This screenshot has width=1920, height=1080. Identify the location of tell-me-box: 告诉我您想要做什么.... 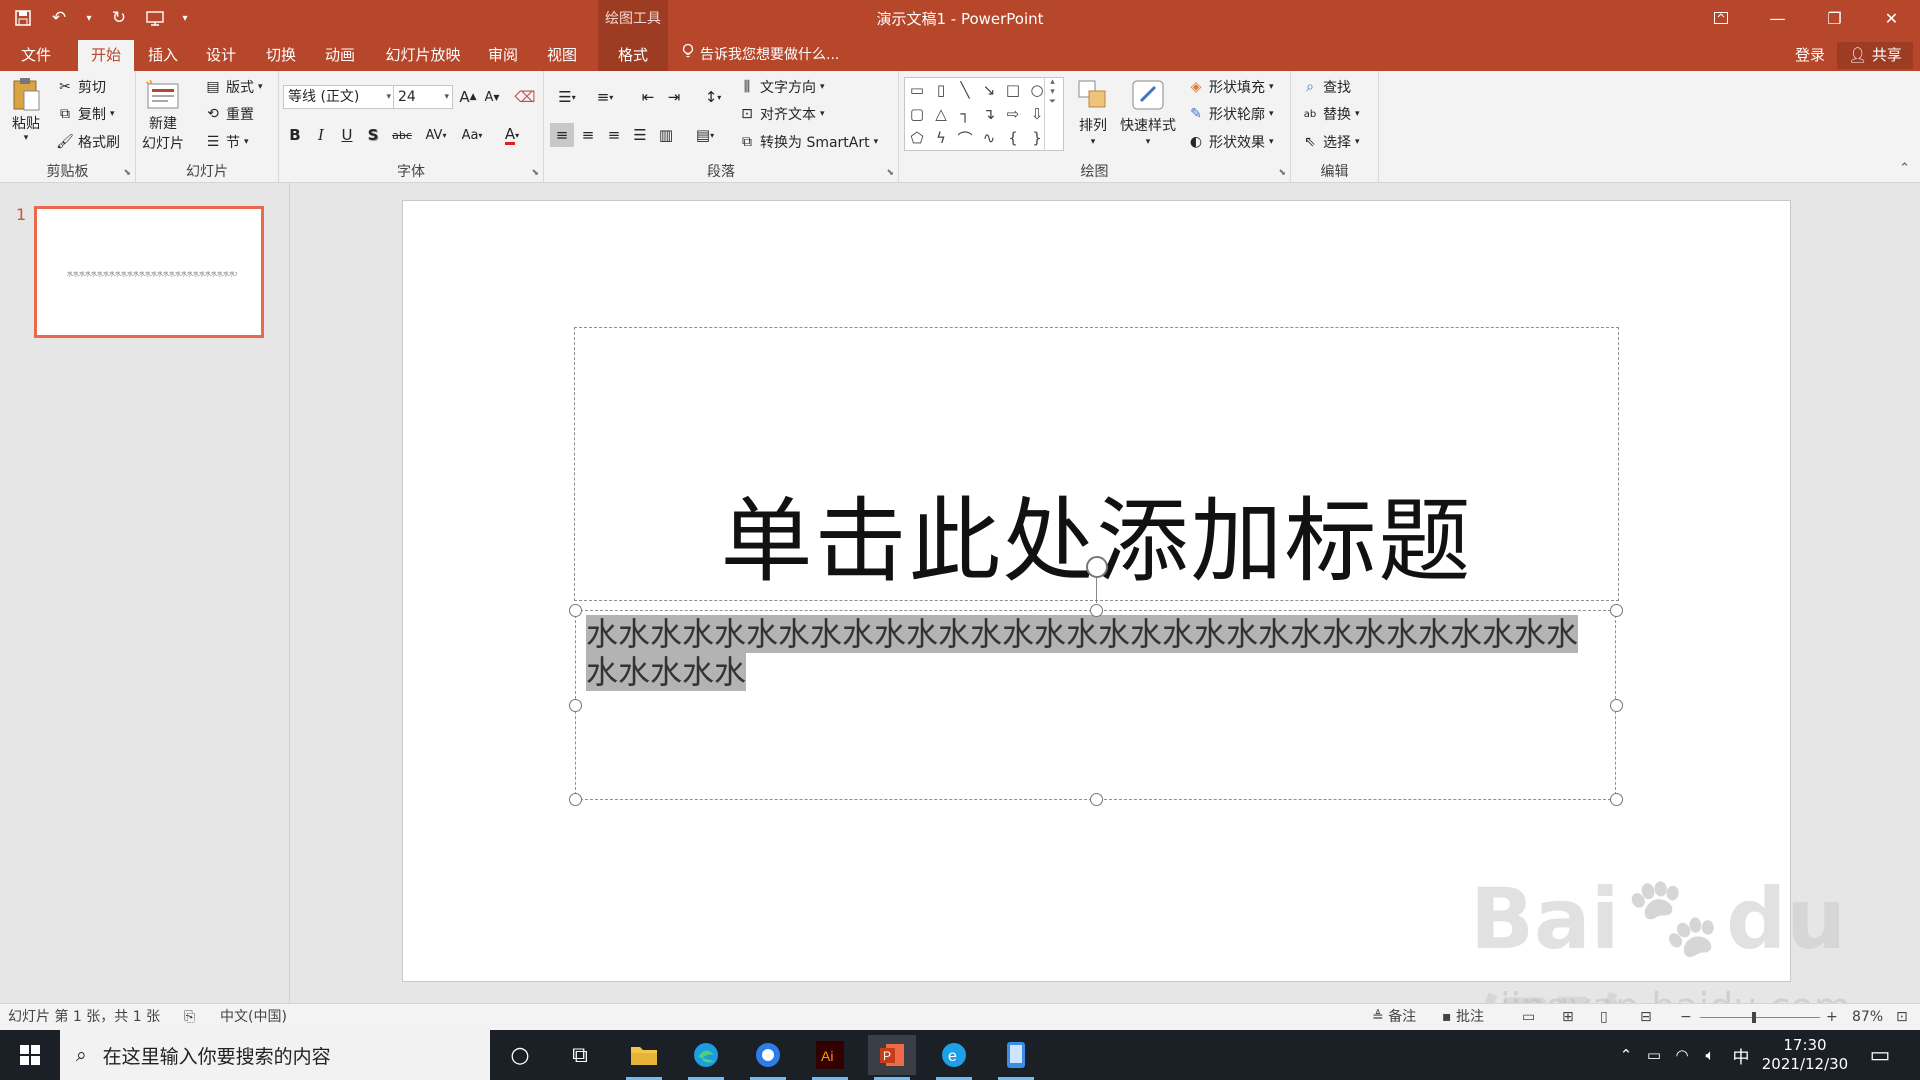
(760, 55).